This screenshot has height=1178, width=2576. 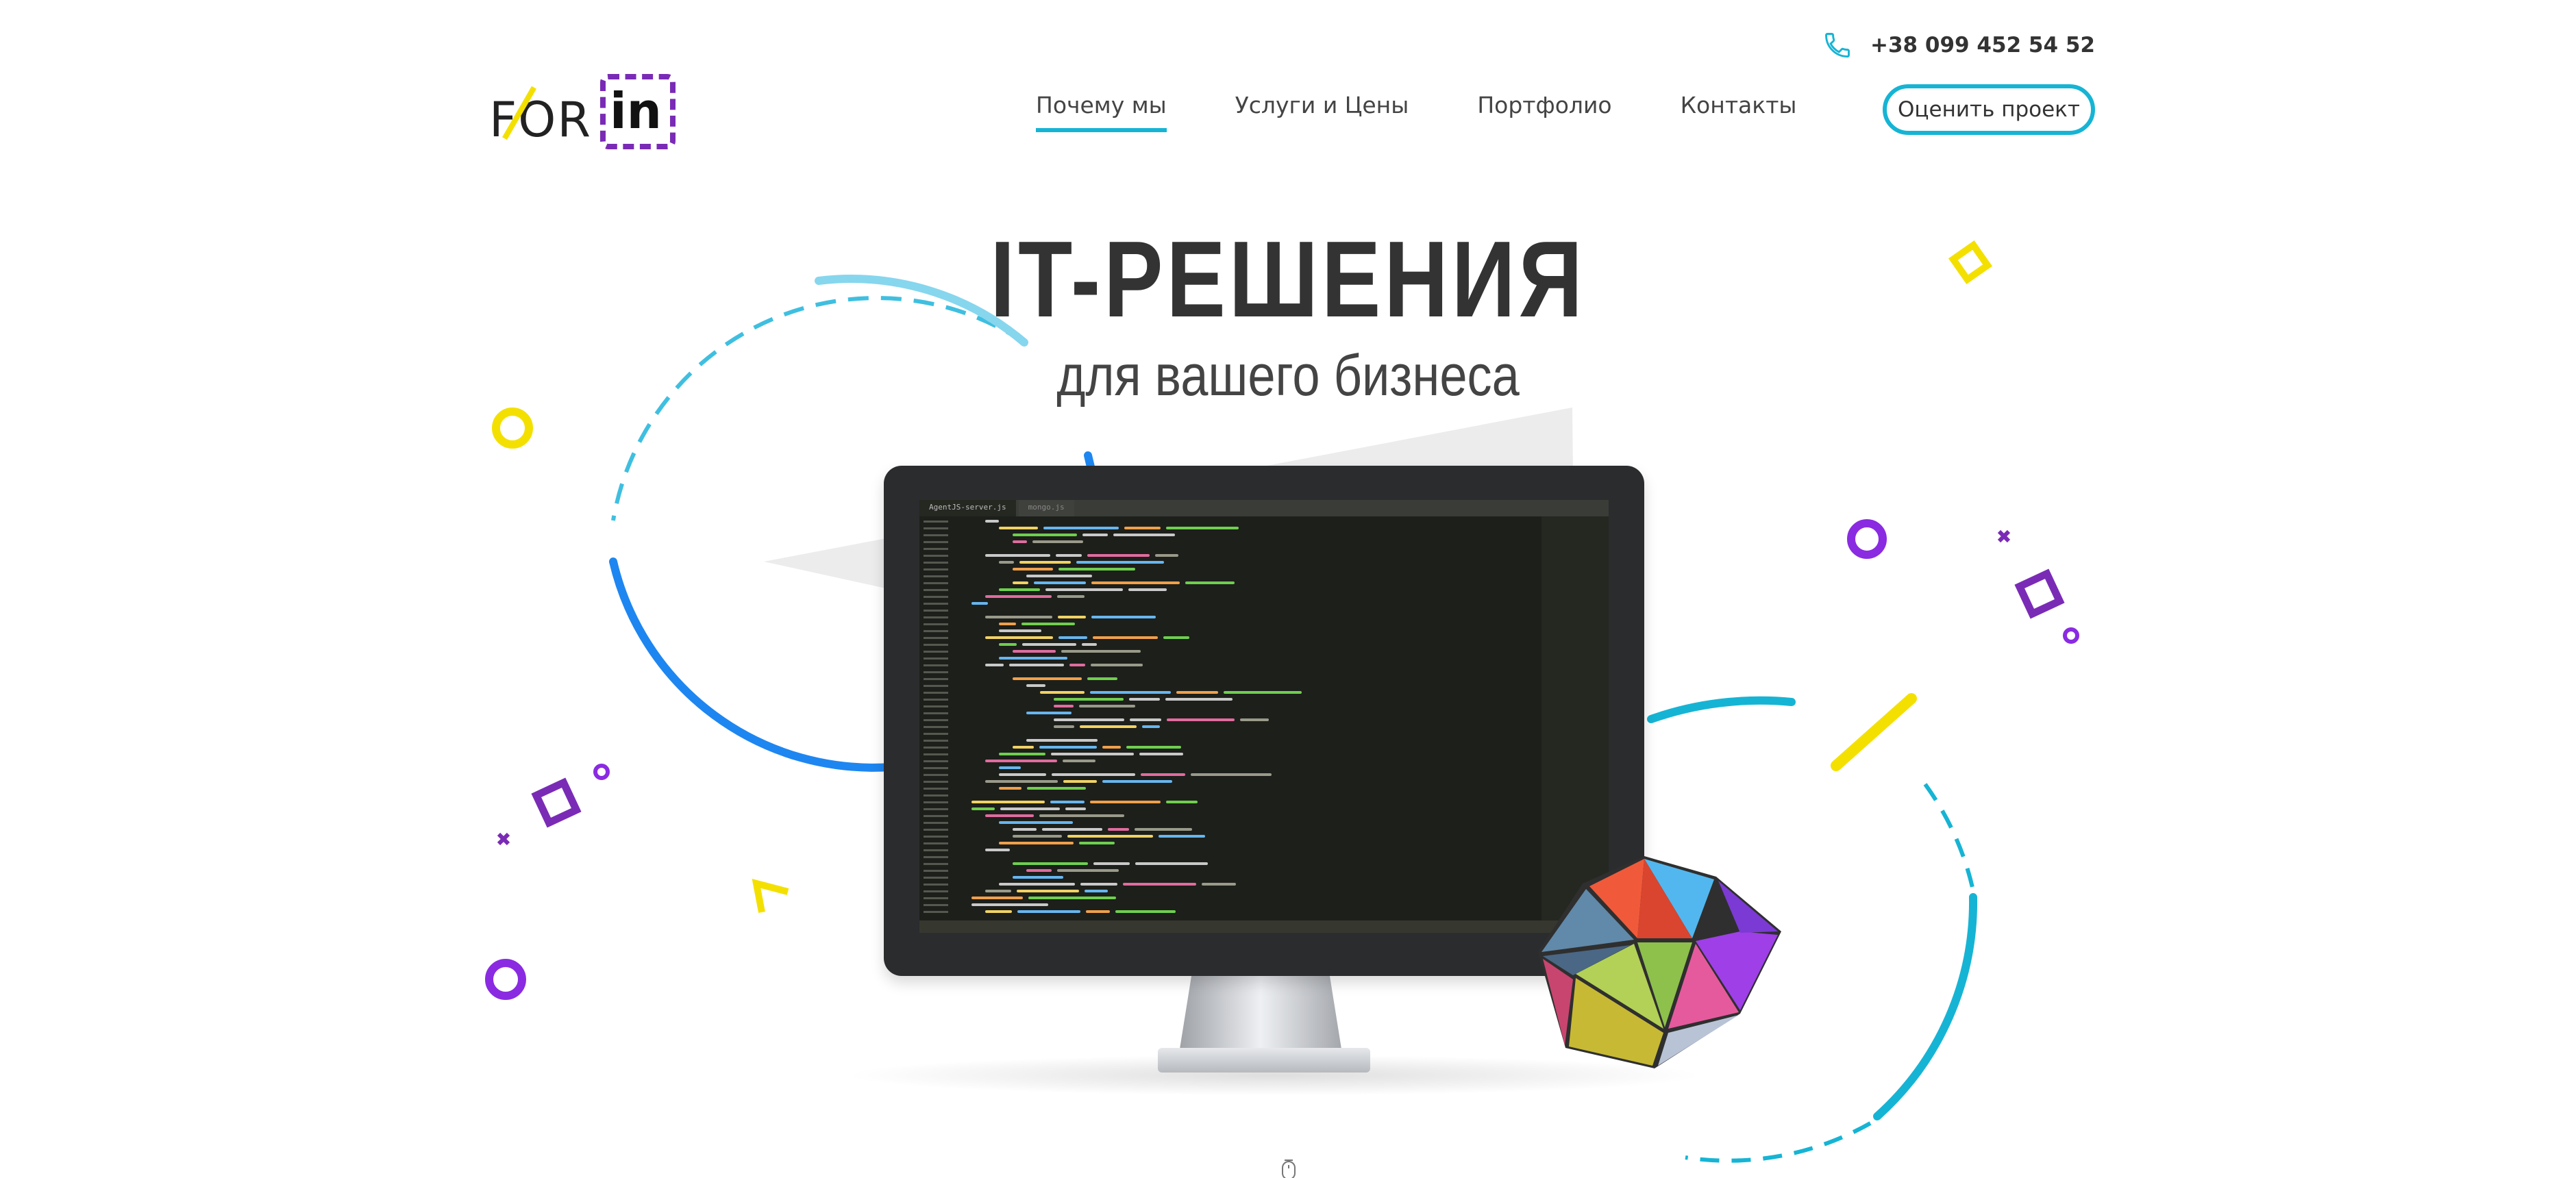 What do you see at coordinates (1982, 45) in the screenshot?
I see `phone-number: +38 099 452 54 52` at bounding box center [1982, 45].